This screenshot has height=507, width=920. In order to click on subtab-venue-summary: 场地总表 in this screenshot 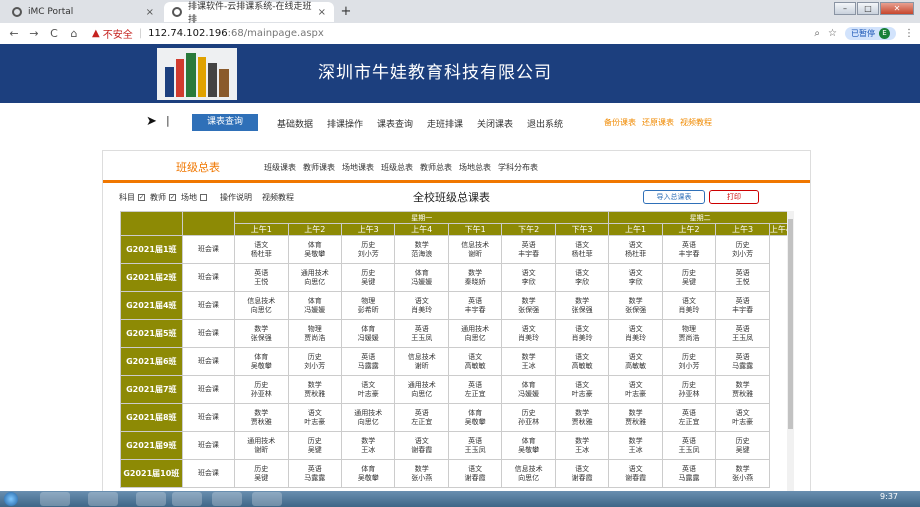, I will do `click(475, 167)`.